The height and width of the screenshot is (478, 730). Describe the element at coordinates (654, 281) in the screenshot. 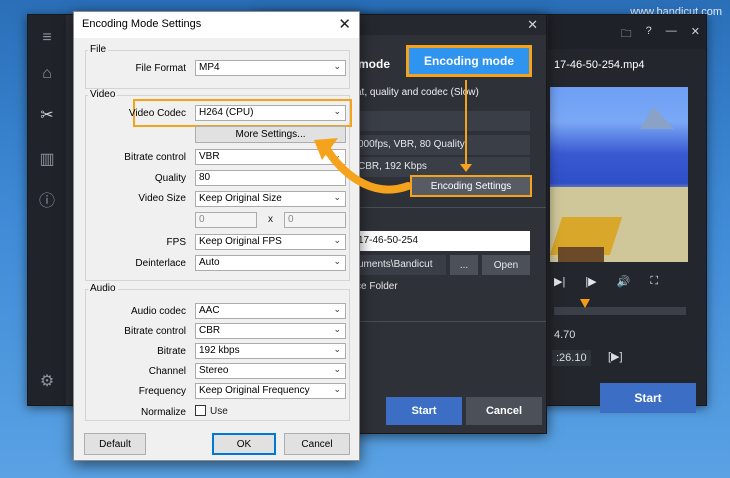

I see `fullscreen-icon: ⛶` at that location.